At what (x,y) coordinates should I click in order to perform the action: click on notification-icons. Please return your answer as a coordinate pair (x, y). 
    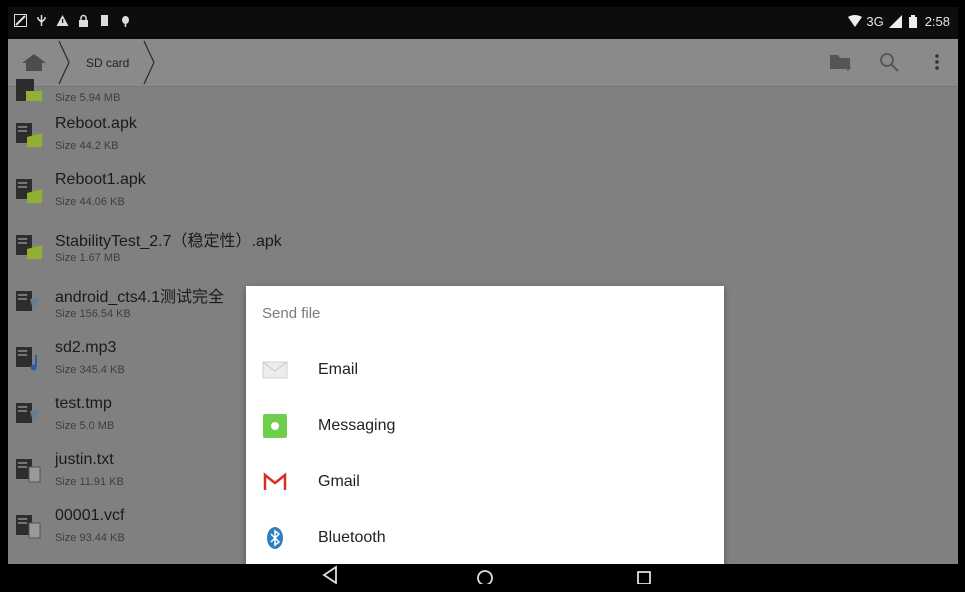
    Looking at the image, I should click on (73, 20).